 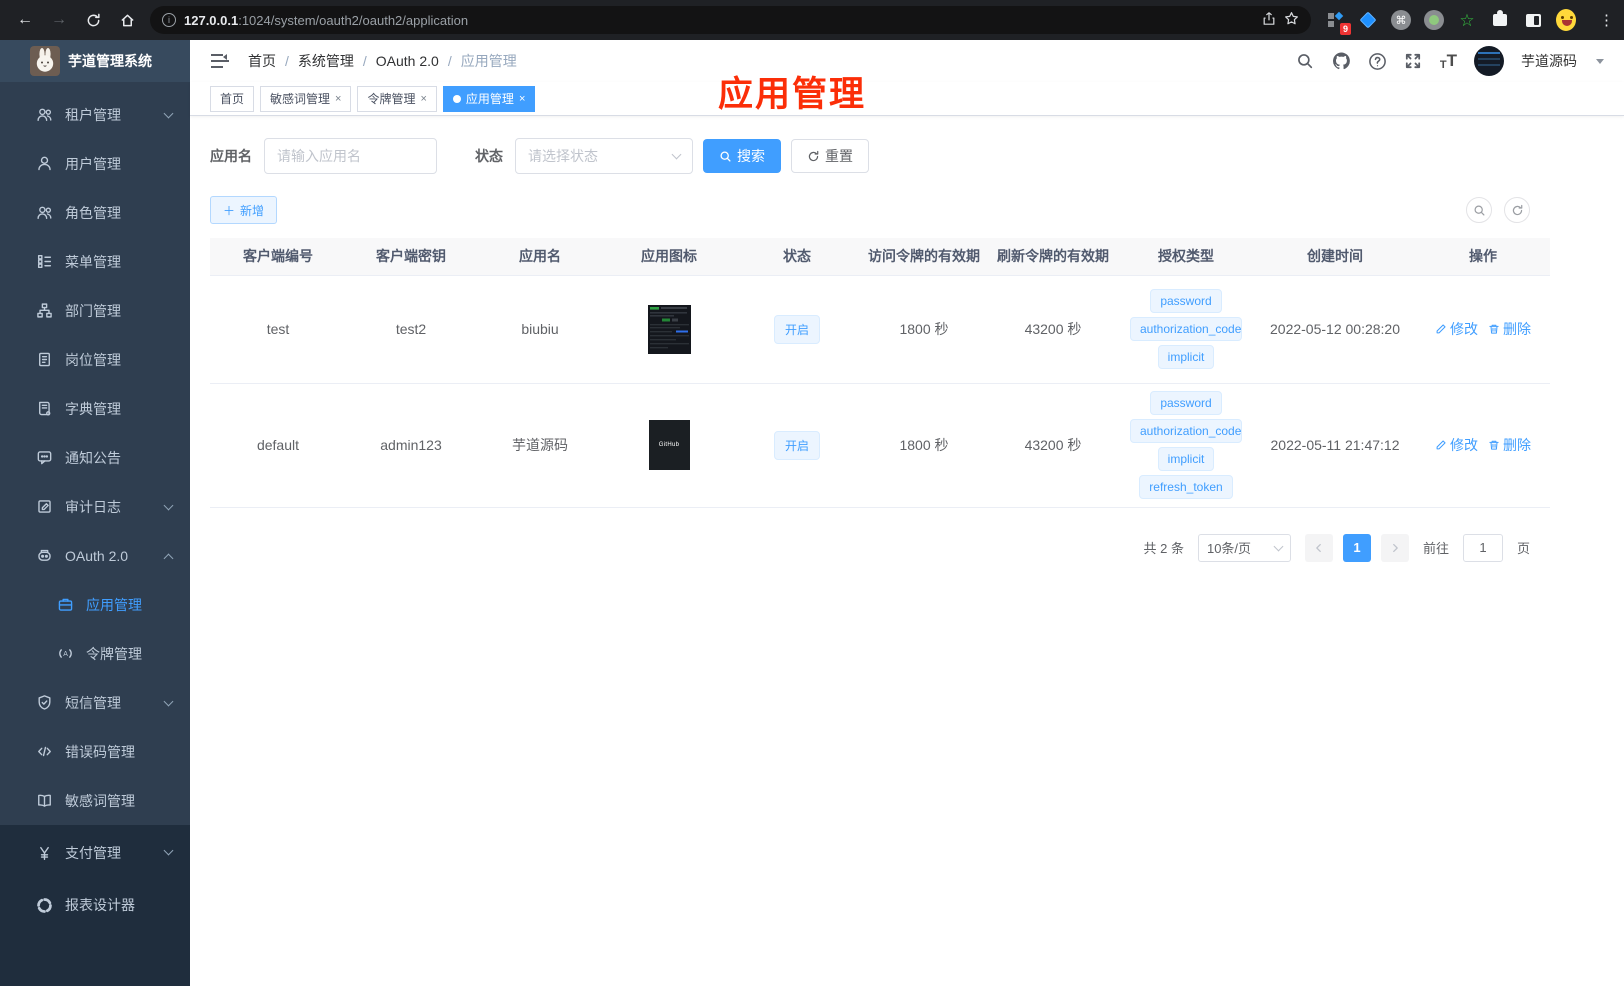 I want to click on breadcrumb-home: 首页, so click(x=262, y=61).